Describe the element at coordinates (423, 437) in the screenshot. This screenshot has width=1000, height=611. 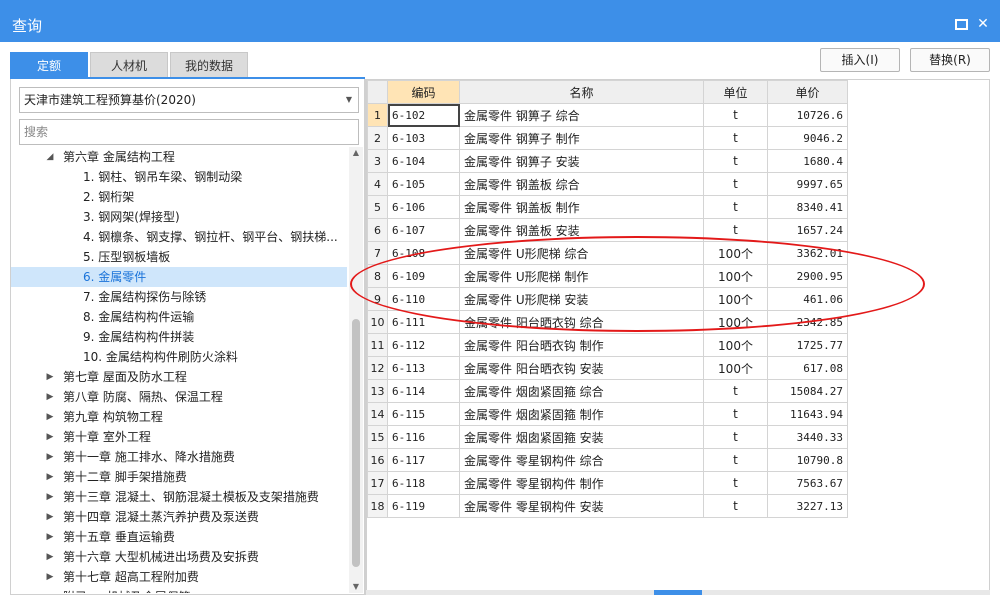
I see `code-cell: 6-116` at that location.